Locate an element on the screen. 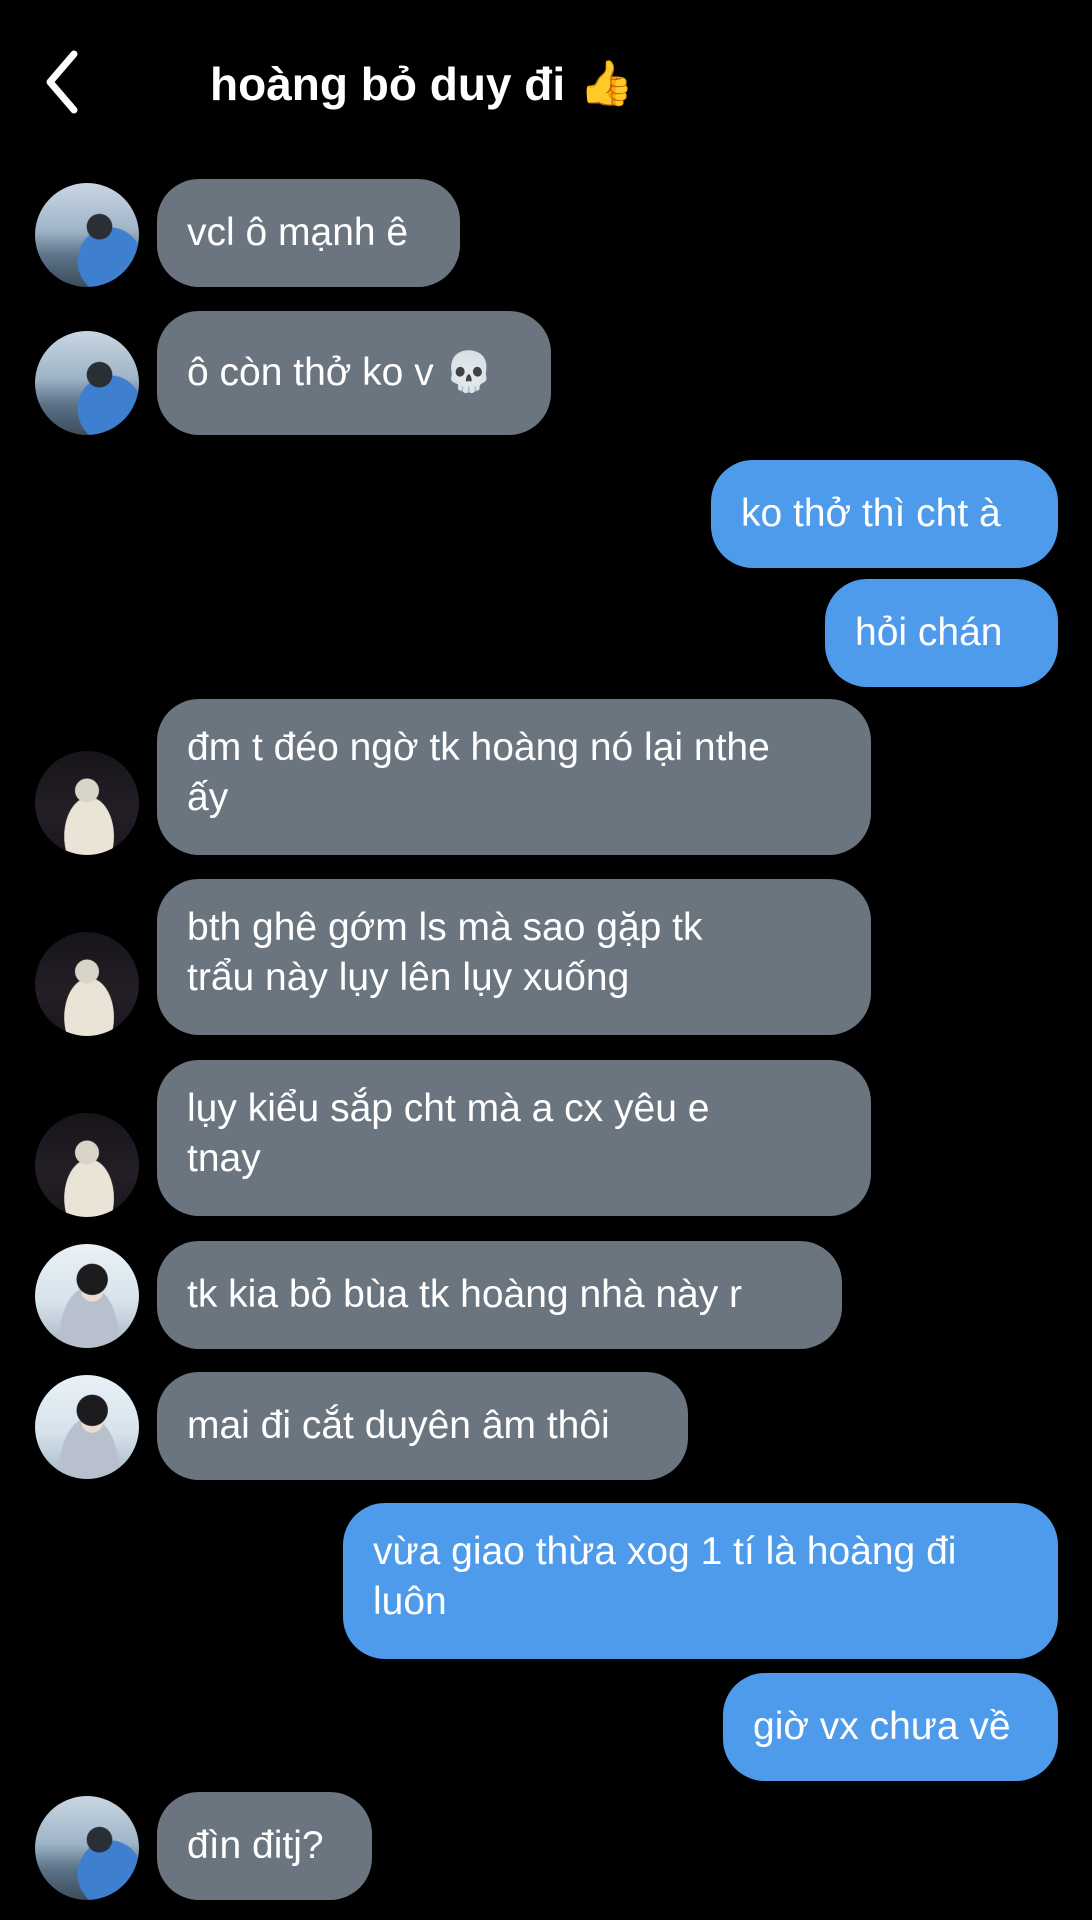  message-bubble-outgoing: ko thở thì cht à is located at coordinates (884, 514).